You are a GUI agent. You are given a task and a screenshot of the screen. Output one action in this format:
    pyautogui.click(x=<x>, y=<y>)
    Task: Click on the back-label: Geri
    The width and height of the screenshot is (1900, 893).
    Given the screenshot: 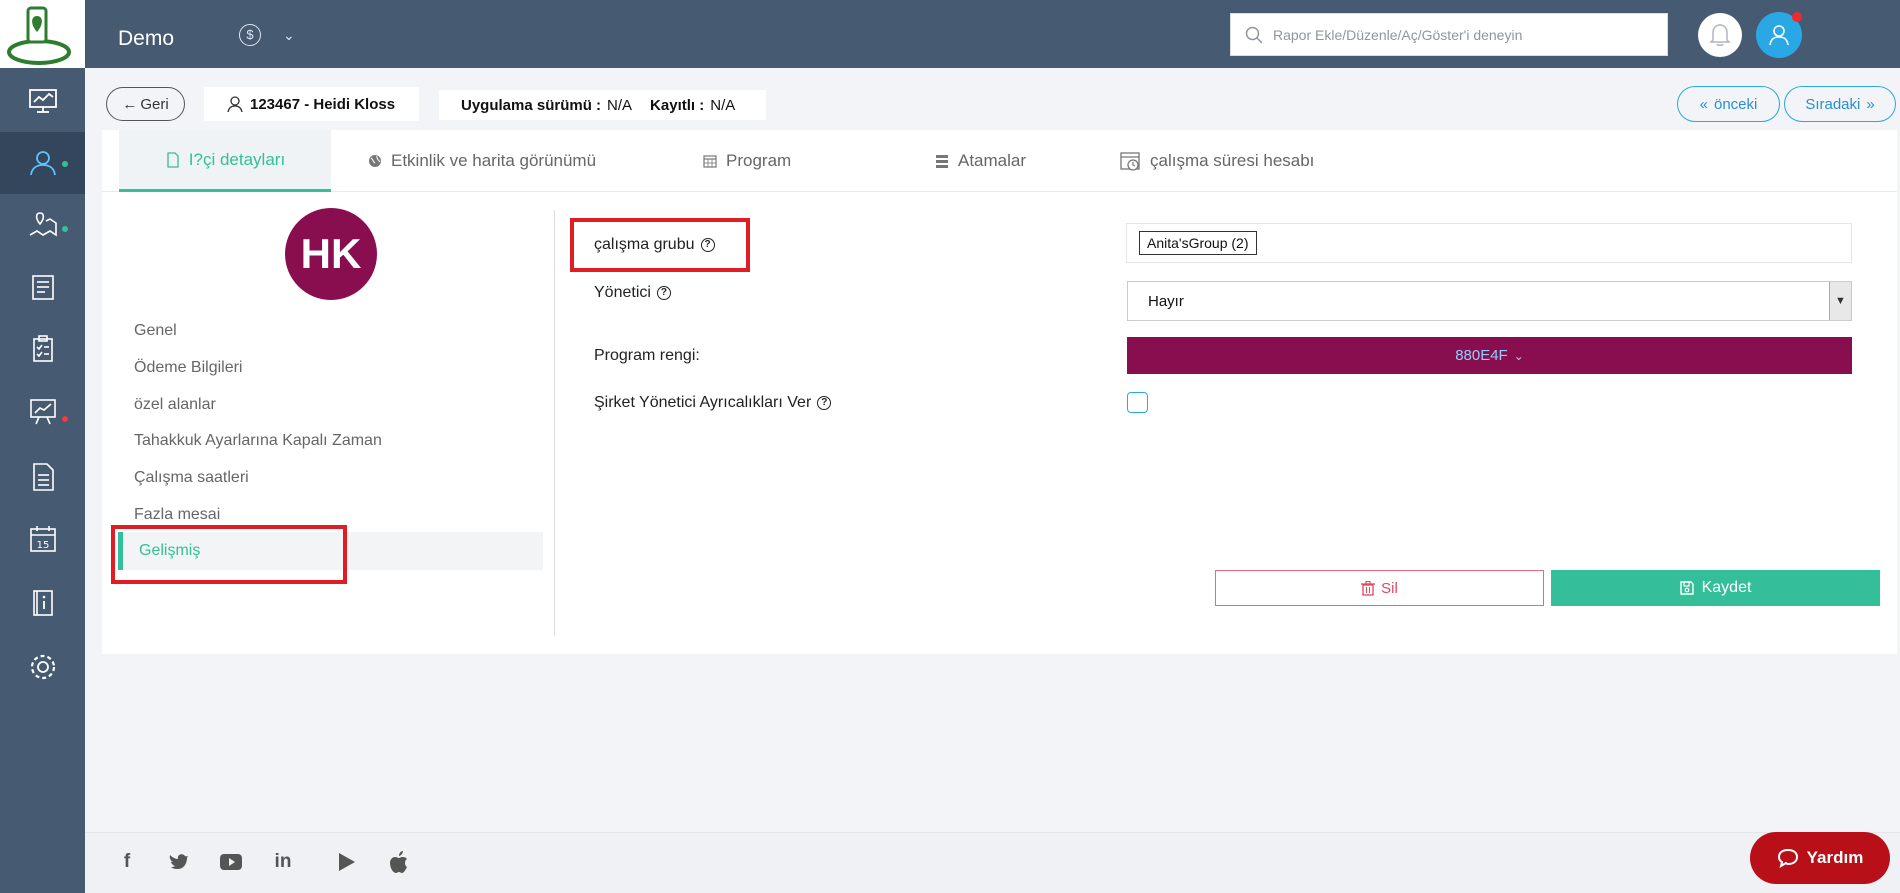 What is the action you would take?
    pyautogui.click(x=154, y=104)
    